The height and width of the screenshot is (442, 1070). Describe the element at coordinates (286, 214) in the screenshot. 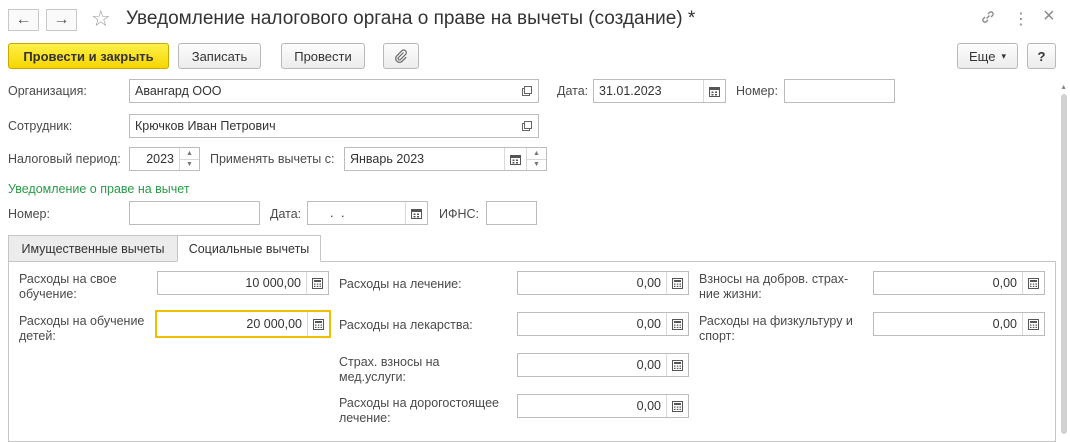

I see `notice-date-label: Дата:` at that location.